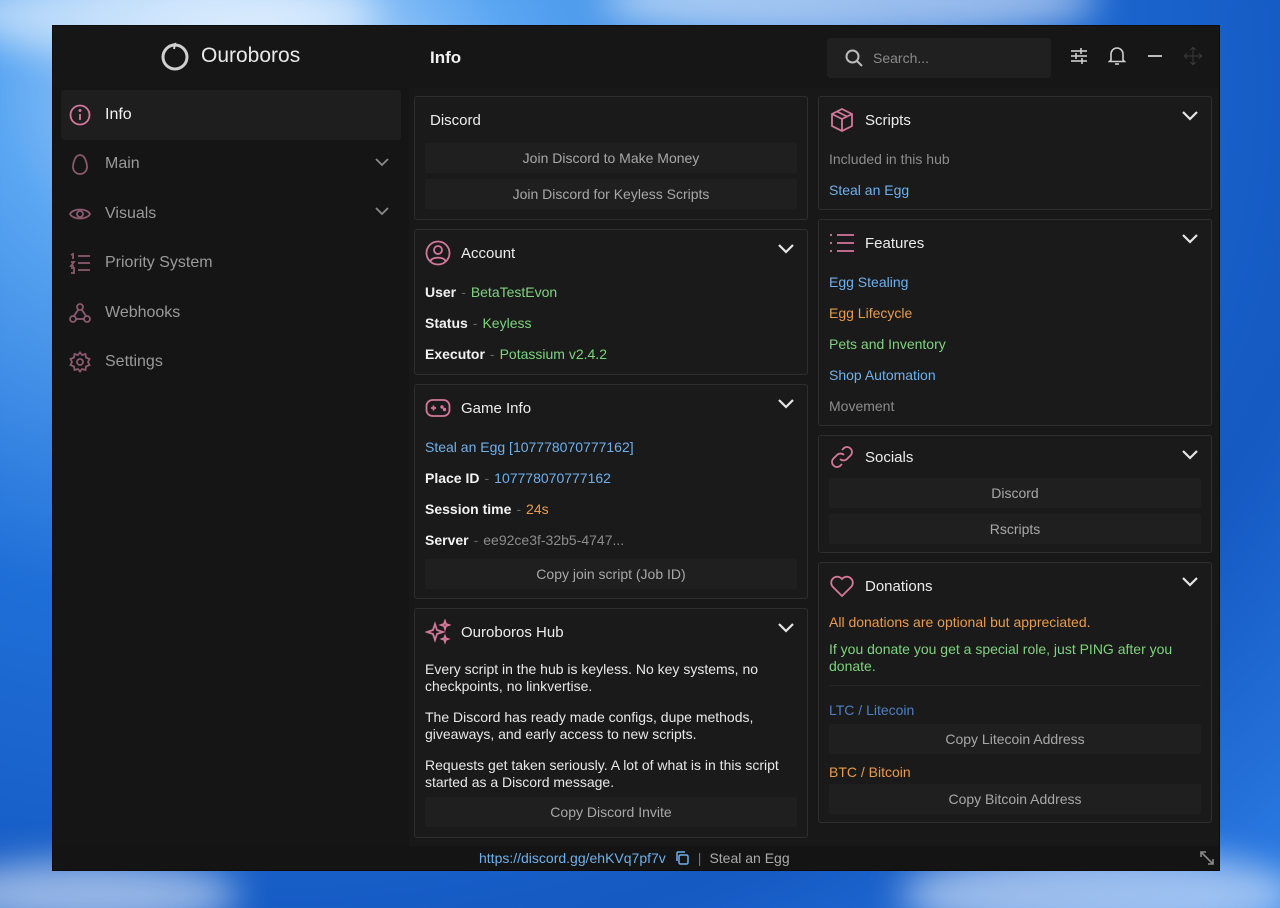 The height and width of the screenshot is (908, 1280). What do you see at coordinates (1015, 493) in the screenshot?
I see `socials-discord-button: Discord` at bounding box center [1015, 493].